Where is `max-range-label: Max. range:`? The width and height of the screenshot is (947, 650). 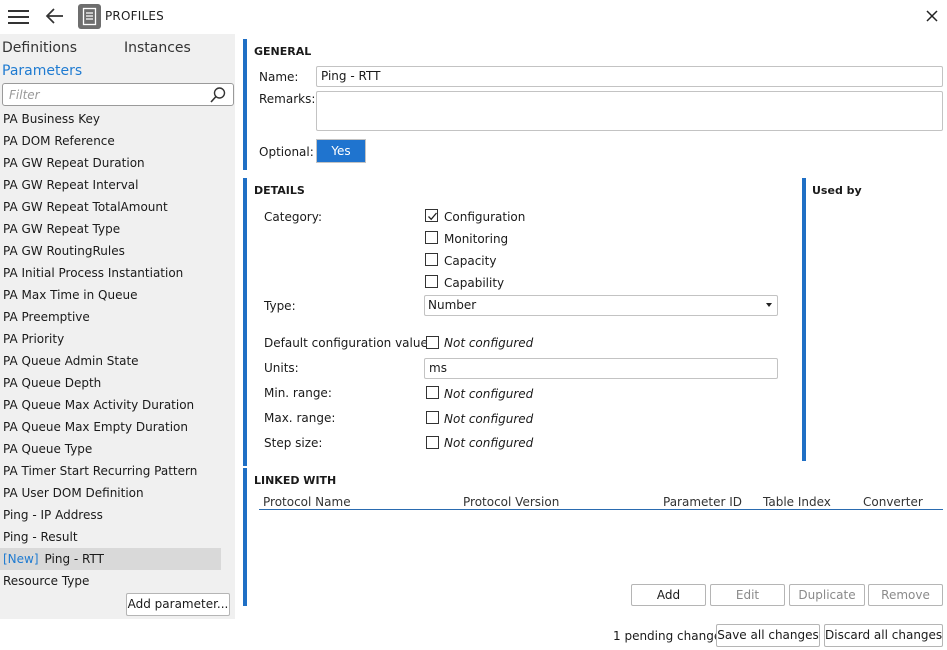 max-range-label: Max. range: is located at coordinates (300, 418).